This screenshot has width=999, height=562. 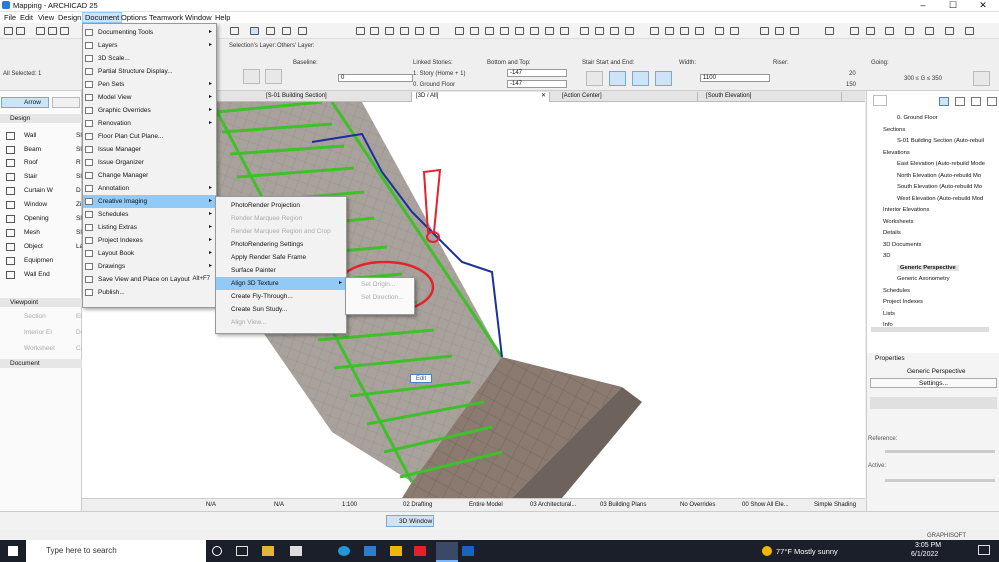 I want to click on stretch-icon, so click(x=779, y=31).